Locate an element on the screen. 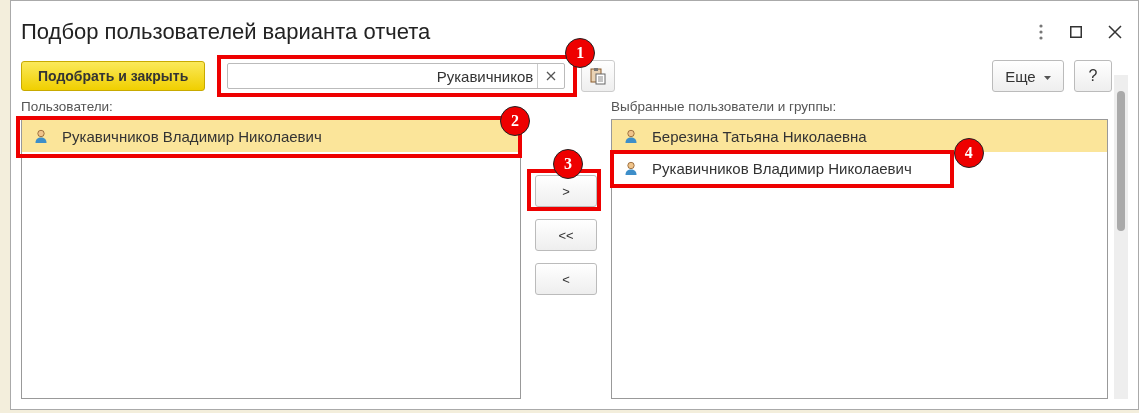 The height and width of the screenshot is (413, 1139). pick-and-close-button: Подобрать и закрыть is located at coordinates (113, 76).